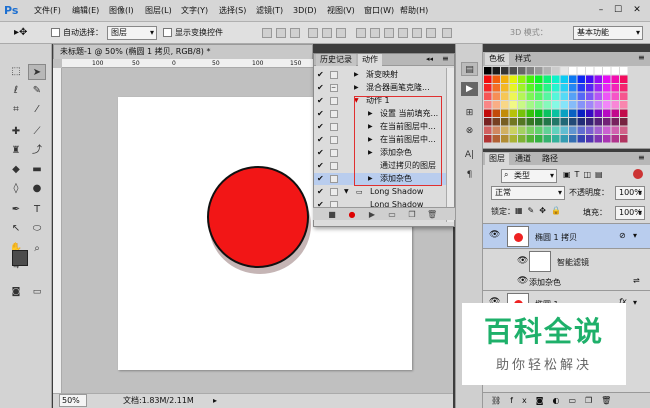 This screenshot has width=650, height=408. What do you see at coordinates (37, 151) in the screenshot?
I see `history-brush-icon: ⤴` at bounding box center [37, 151].